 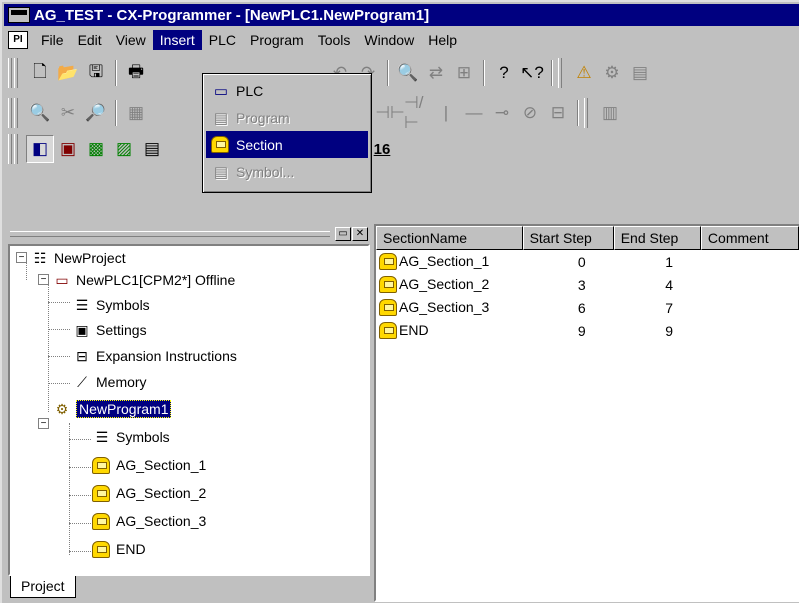 I want to click on online-icon: ⚙, so click(x=612, y=73).